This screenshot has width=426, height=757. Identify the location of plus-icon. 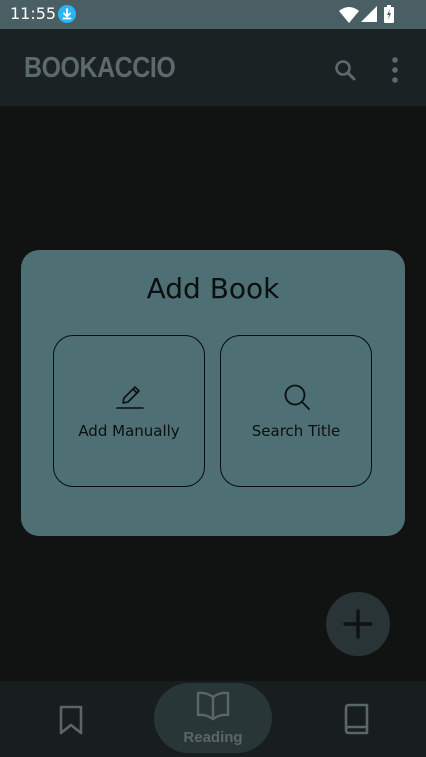
(358, 624).